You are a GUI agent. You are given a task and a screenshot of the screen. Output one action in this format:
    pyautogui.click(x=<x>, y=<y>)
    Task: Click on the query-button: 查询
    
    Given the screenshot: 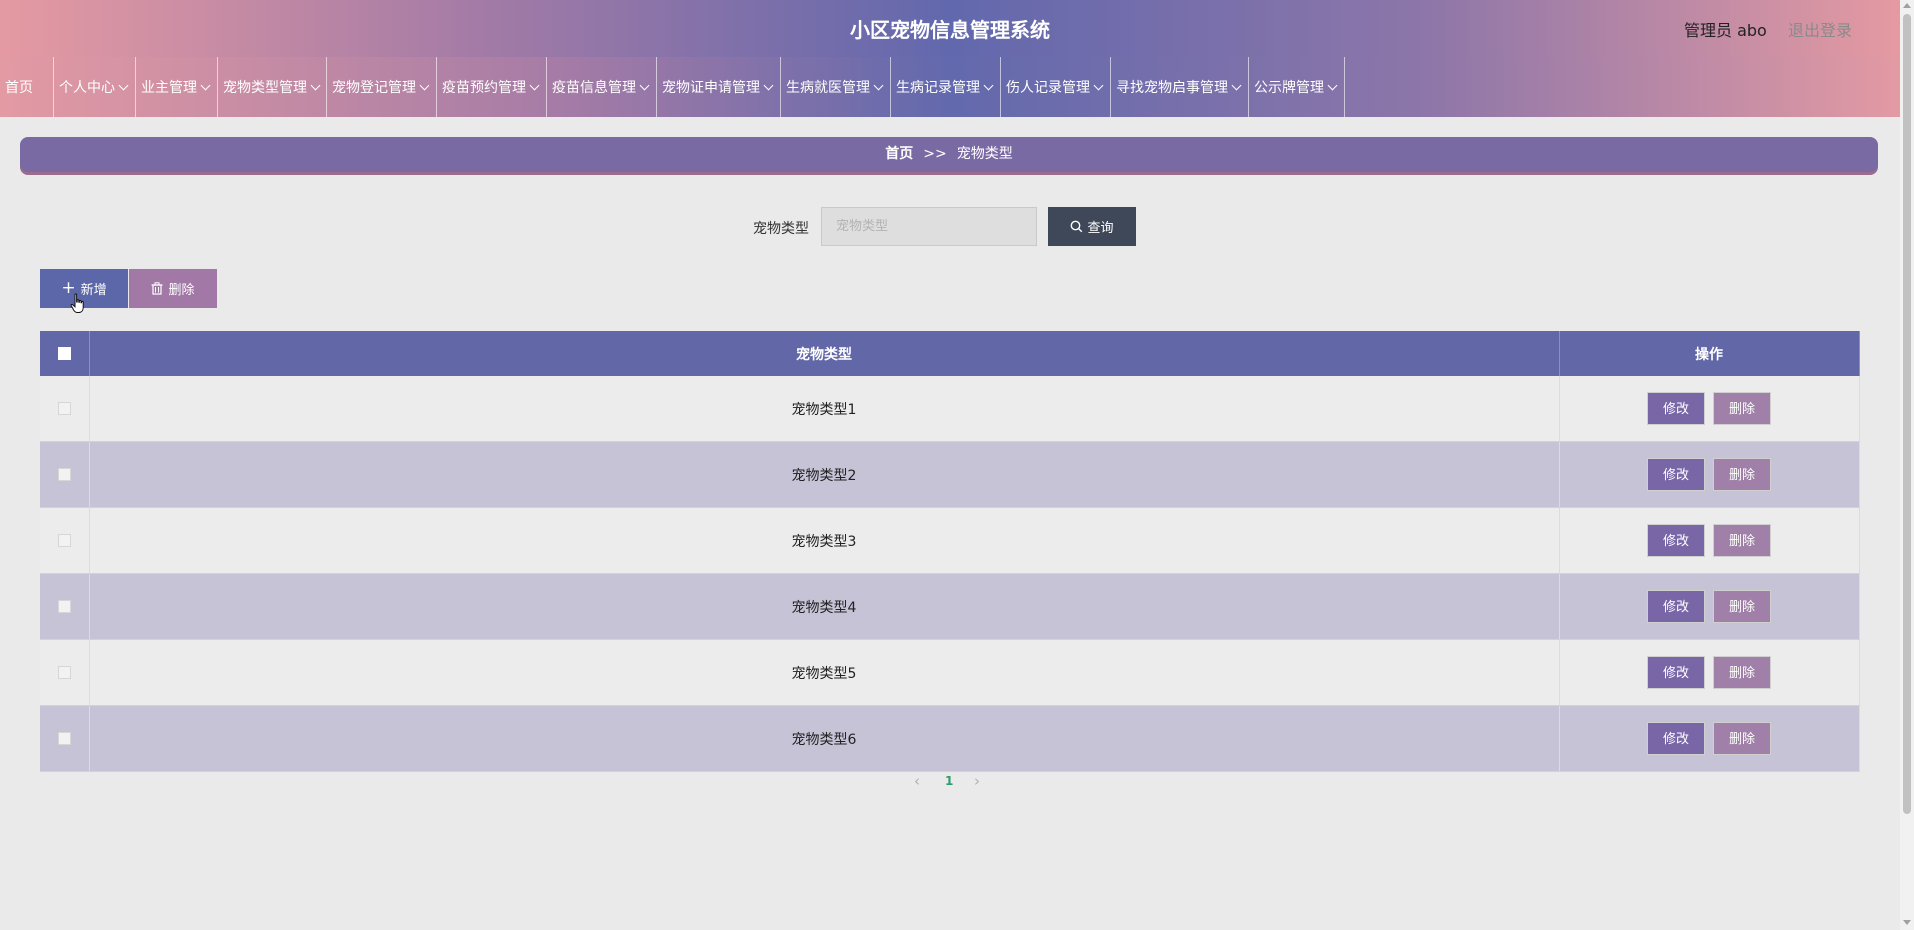 What is the action you would take?
    pyautogui.click(x=1092, y=226)
    